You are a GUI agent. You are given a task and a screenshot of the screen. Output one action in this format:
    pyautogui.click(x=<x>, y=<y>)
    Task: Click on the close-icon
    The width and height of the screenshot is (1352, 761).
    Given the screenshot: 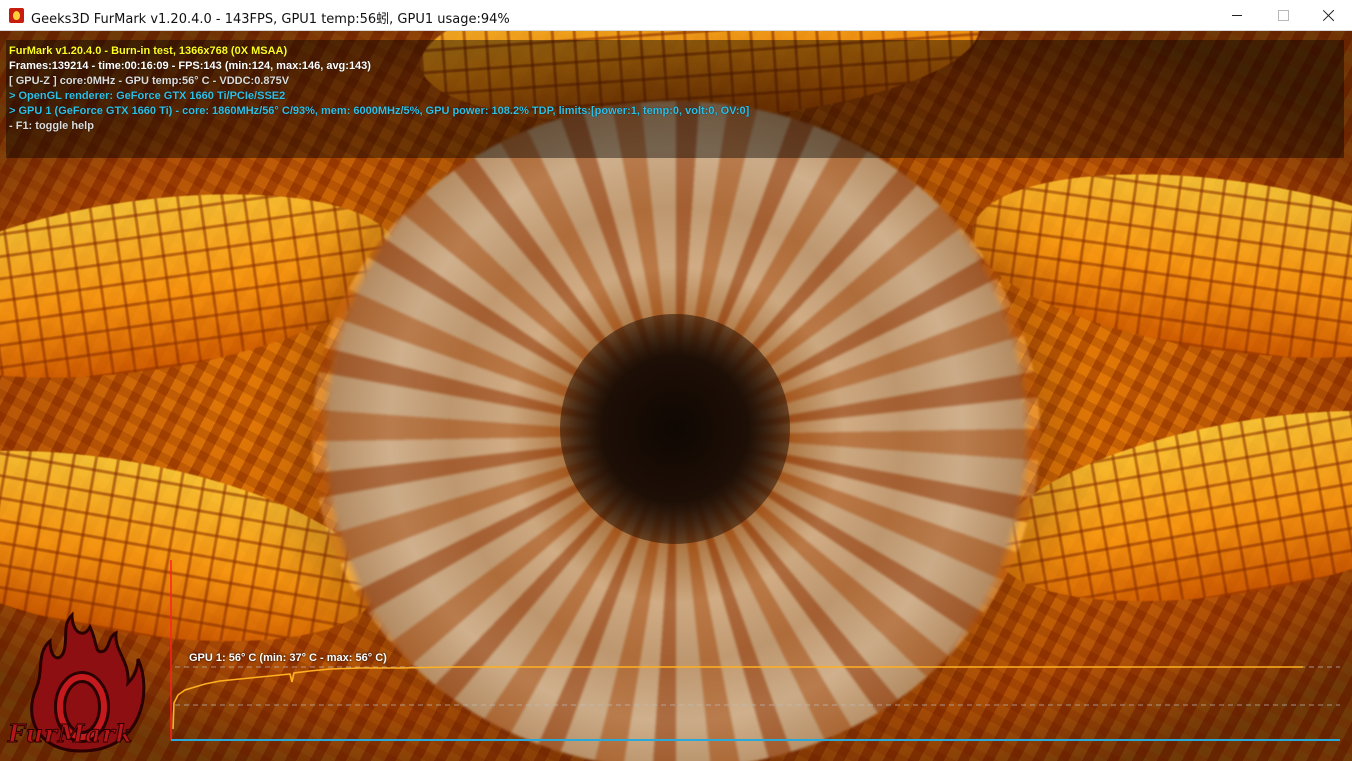 What is the action you would take?
    pyautogui.click(x=1329, y=15)
    